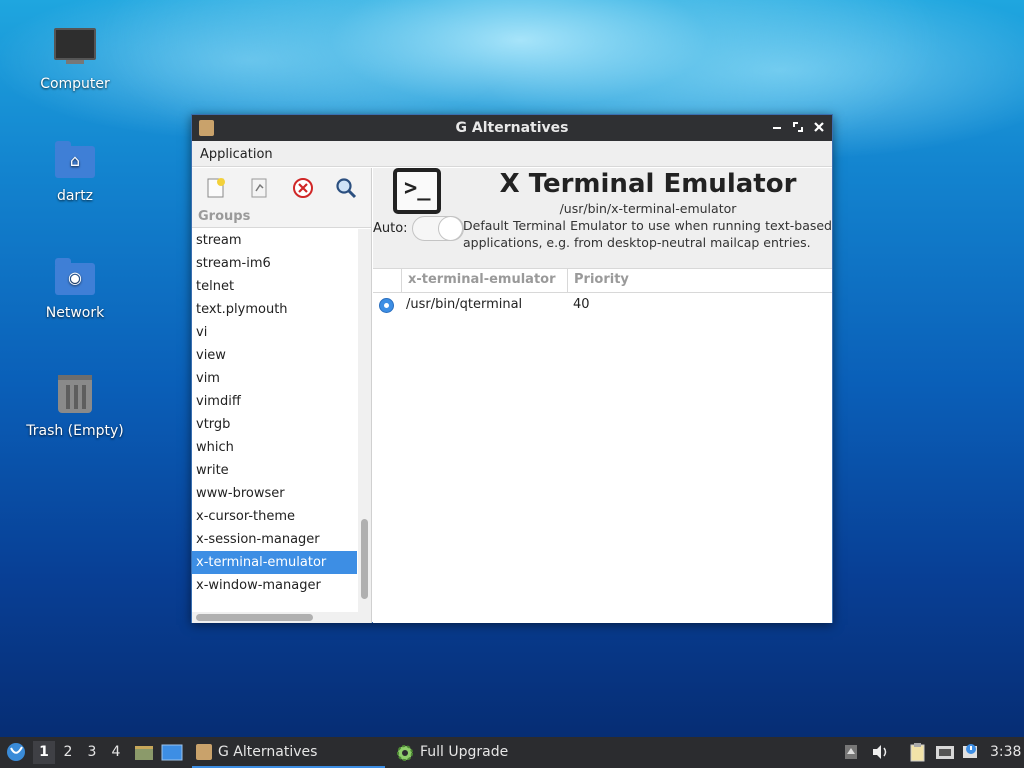 Image resolution: width=1024 pixels, height=768 pixels. I want to click on volume-control, so click(880, 752).